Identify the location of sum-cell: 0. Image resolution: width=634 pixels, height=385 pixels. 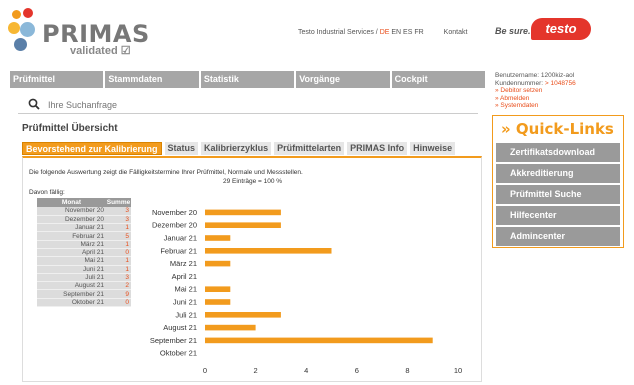
(118, 303).